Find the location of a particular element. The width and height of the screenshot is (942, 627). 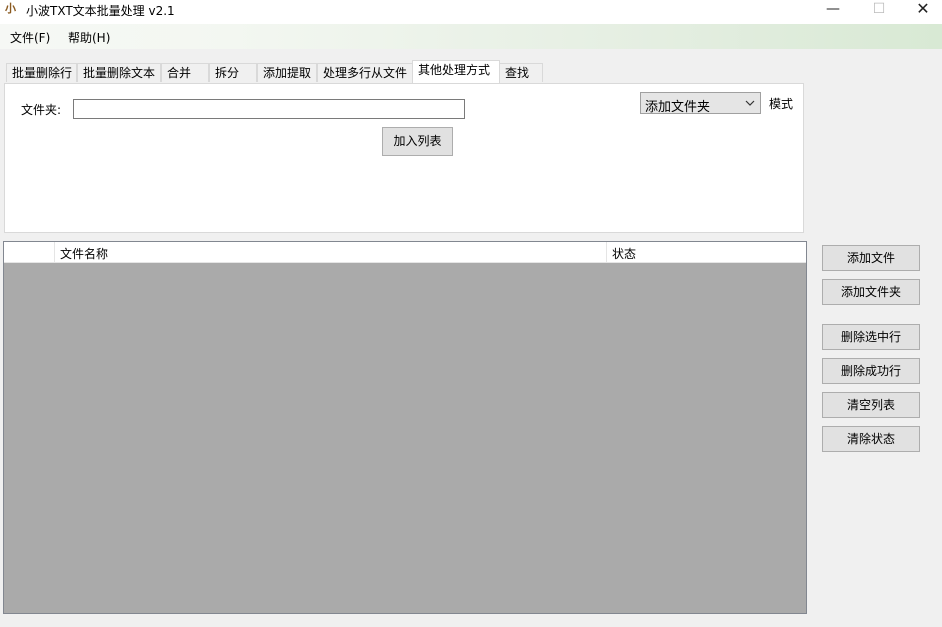

maximize-button: ☐ is located at coordinates (879, 11).